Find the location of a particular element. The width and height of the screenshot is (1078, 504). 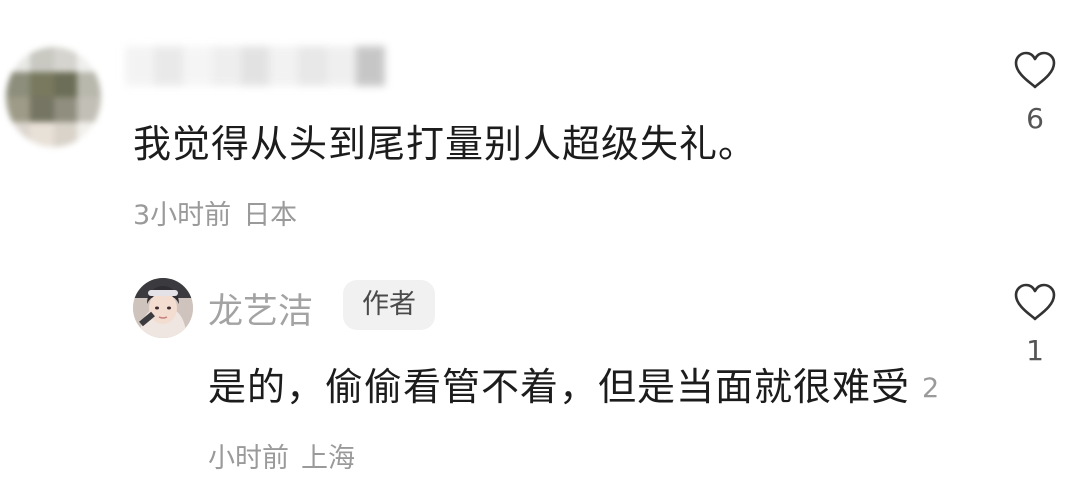

username: 龙艺洁 is located at coordinates (260, 308).